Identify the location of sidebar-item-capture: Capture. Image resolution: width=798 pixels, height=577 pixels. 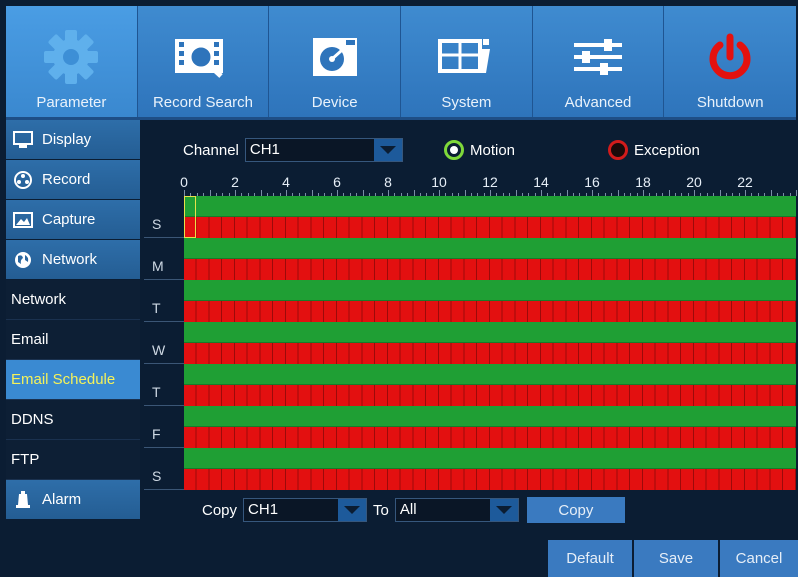
(73, 220).